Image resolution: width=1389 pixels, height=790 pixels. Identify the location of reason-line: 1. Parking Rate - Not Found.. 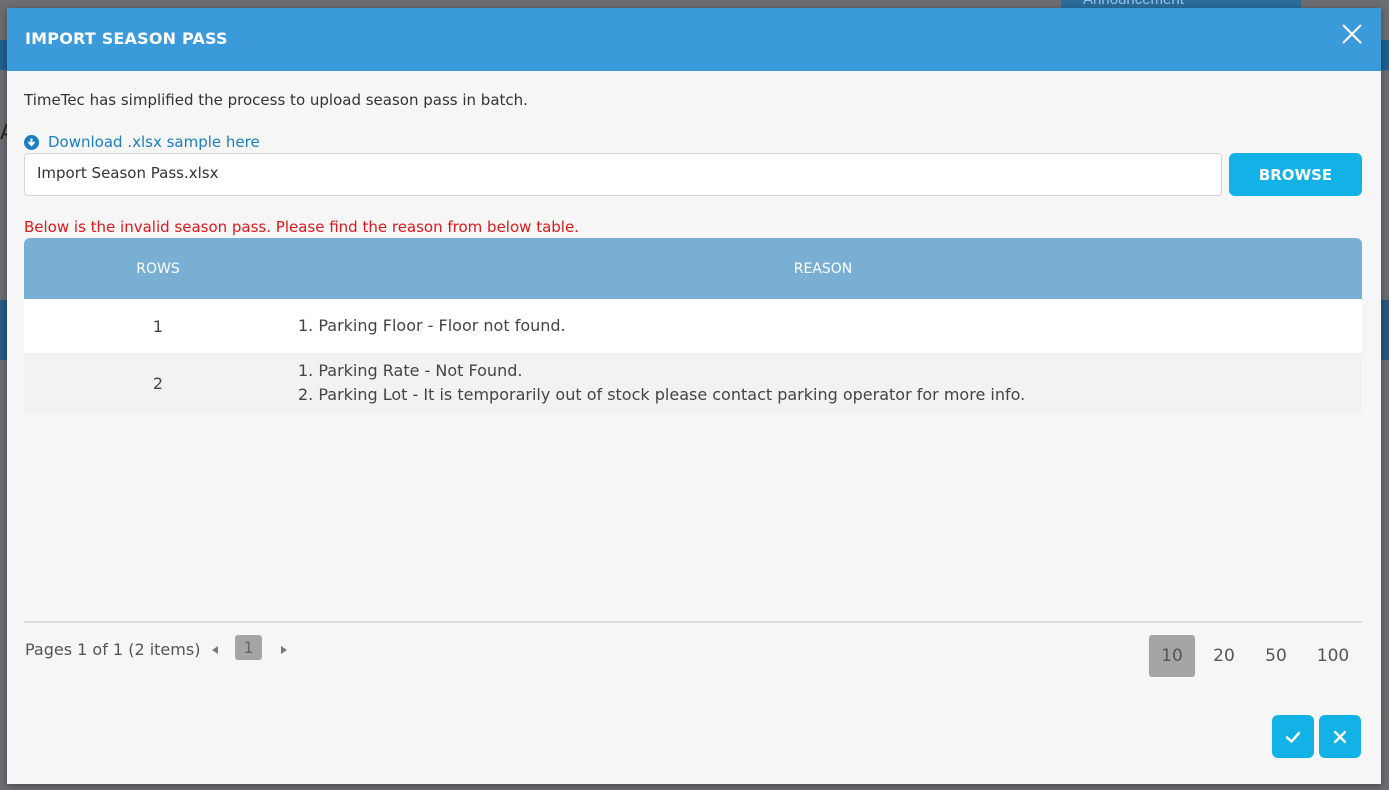
(410, 370).